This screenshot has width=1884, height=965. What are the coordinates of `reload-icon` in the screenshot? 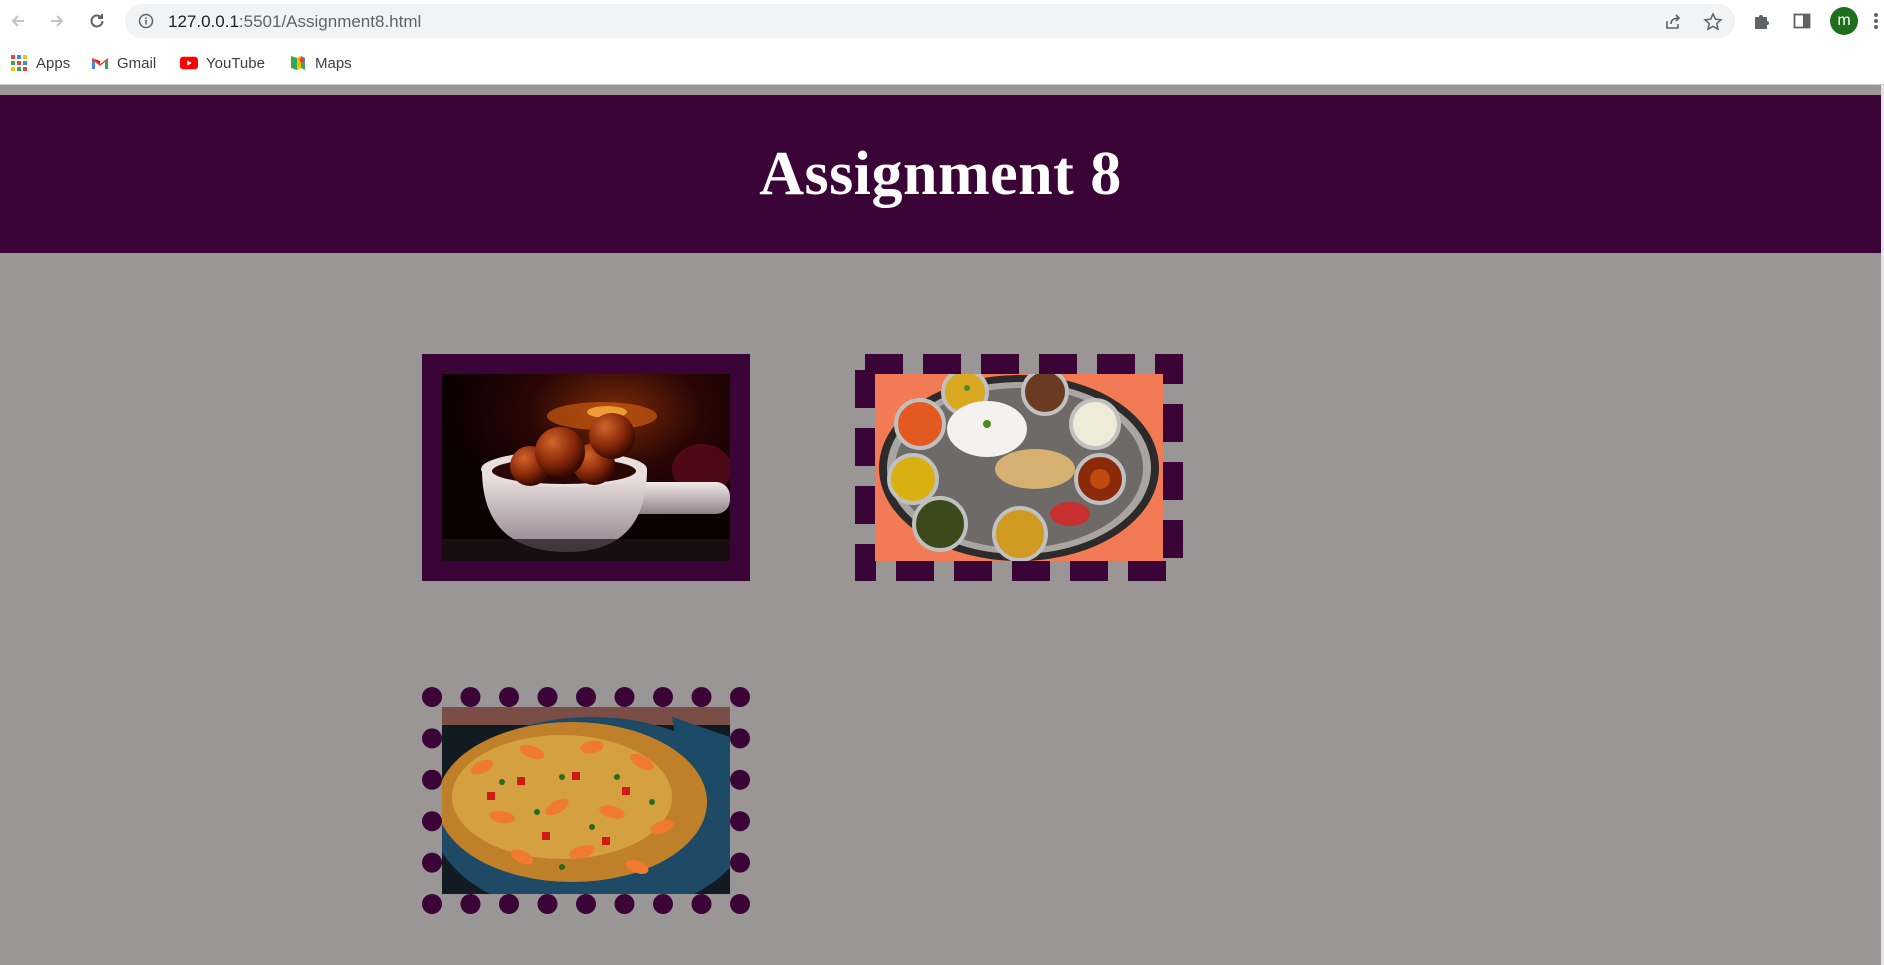 It's located at (97, 21).